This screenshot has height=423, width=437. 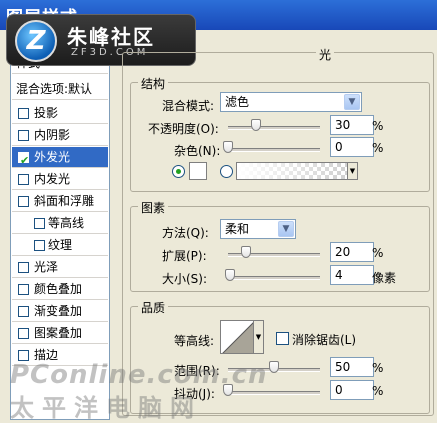 I want to click on outer-glow-title-visible: 光, so click(x=325, y=54).